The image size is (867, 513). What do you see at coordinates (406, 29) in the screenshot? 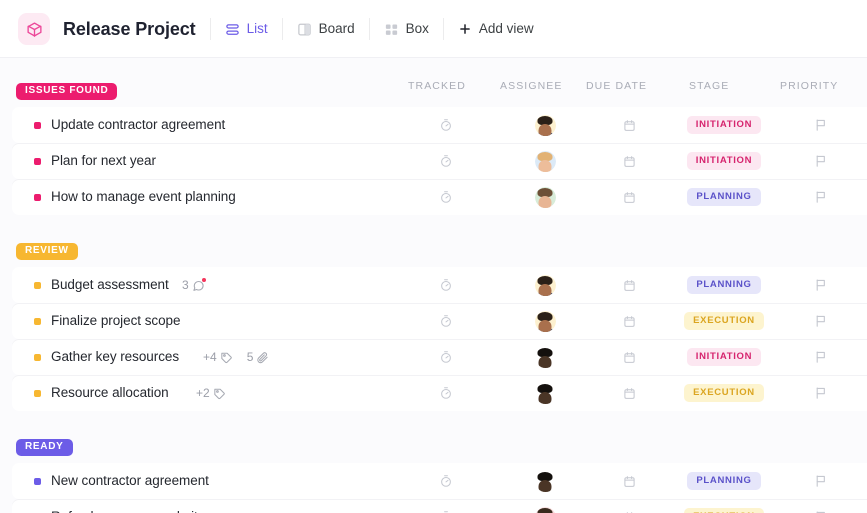
I see `tab-box: Box` at bounding box center [406, 29].